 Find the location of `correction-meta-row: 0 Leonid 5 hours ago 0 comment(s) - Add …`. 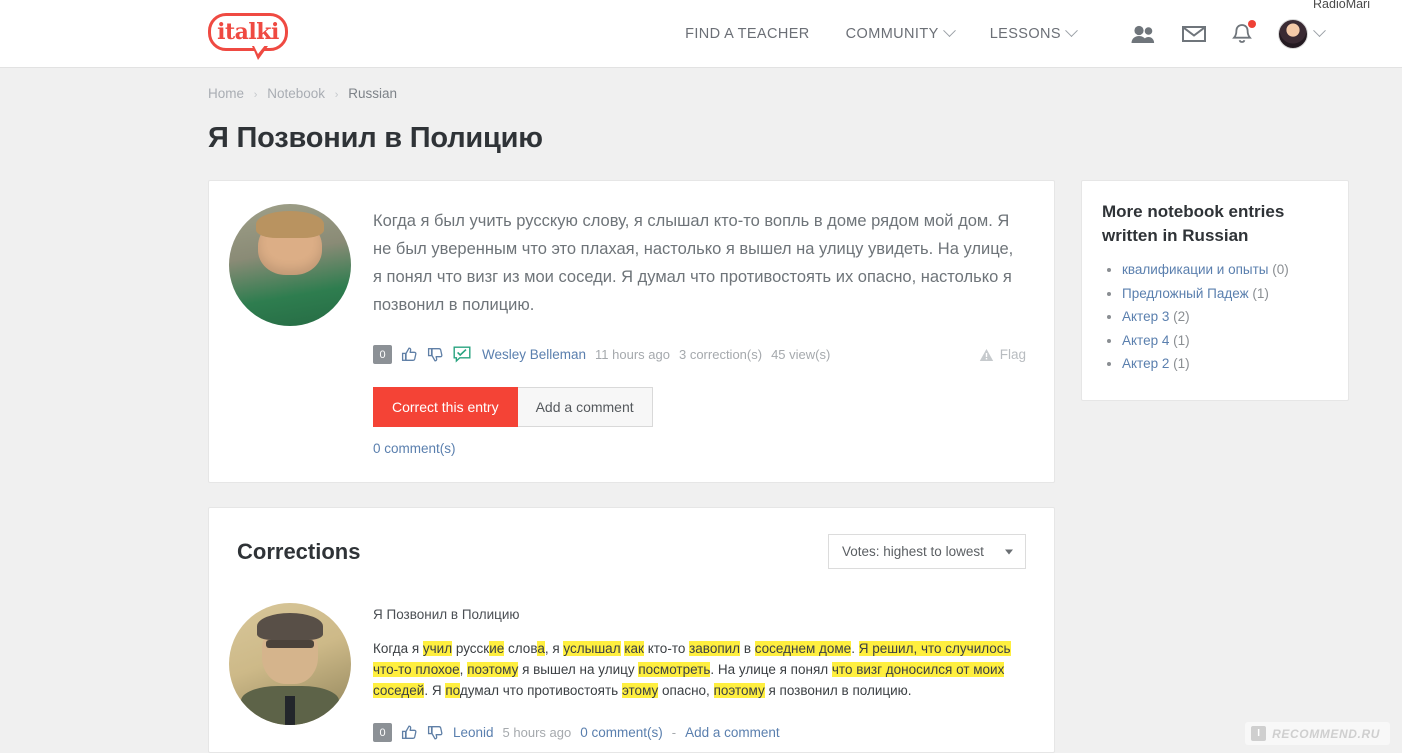

correction-meta-row: 0 Leonid 5 hours ago 0 comment(s) - Add … is located at coordinates (699, 732).